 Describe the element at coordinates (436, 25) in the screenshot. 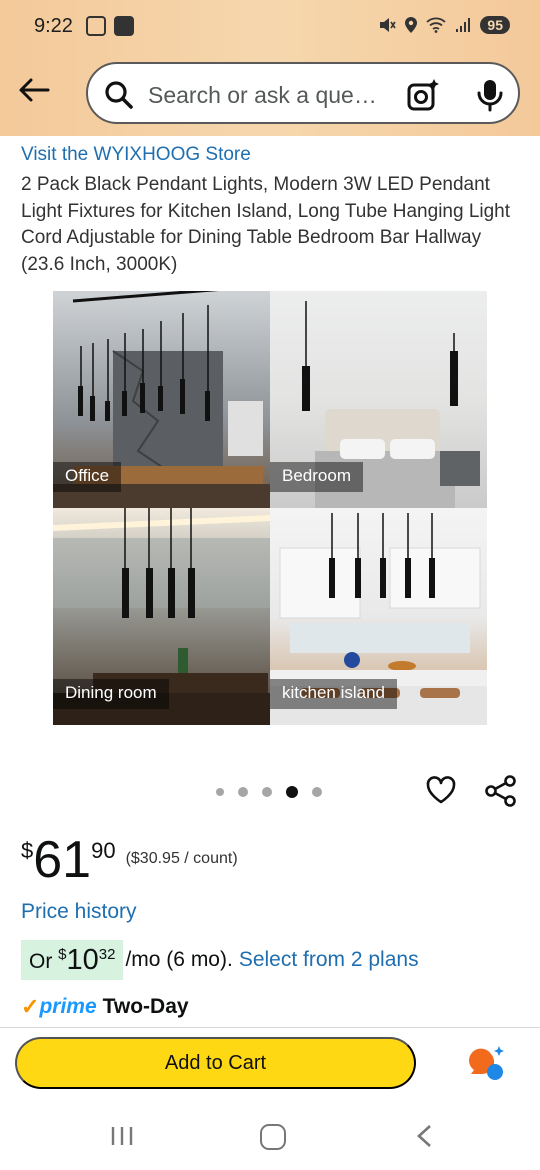

I see `wifi-icon` at that location.